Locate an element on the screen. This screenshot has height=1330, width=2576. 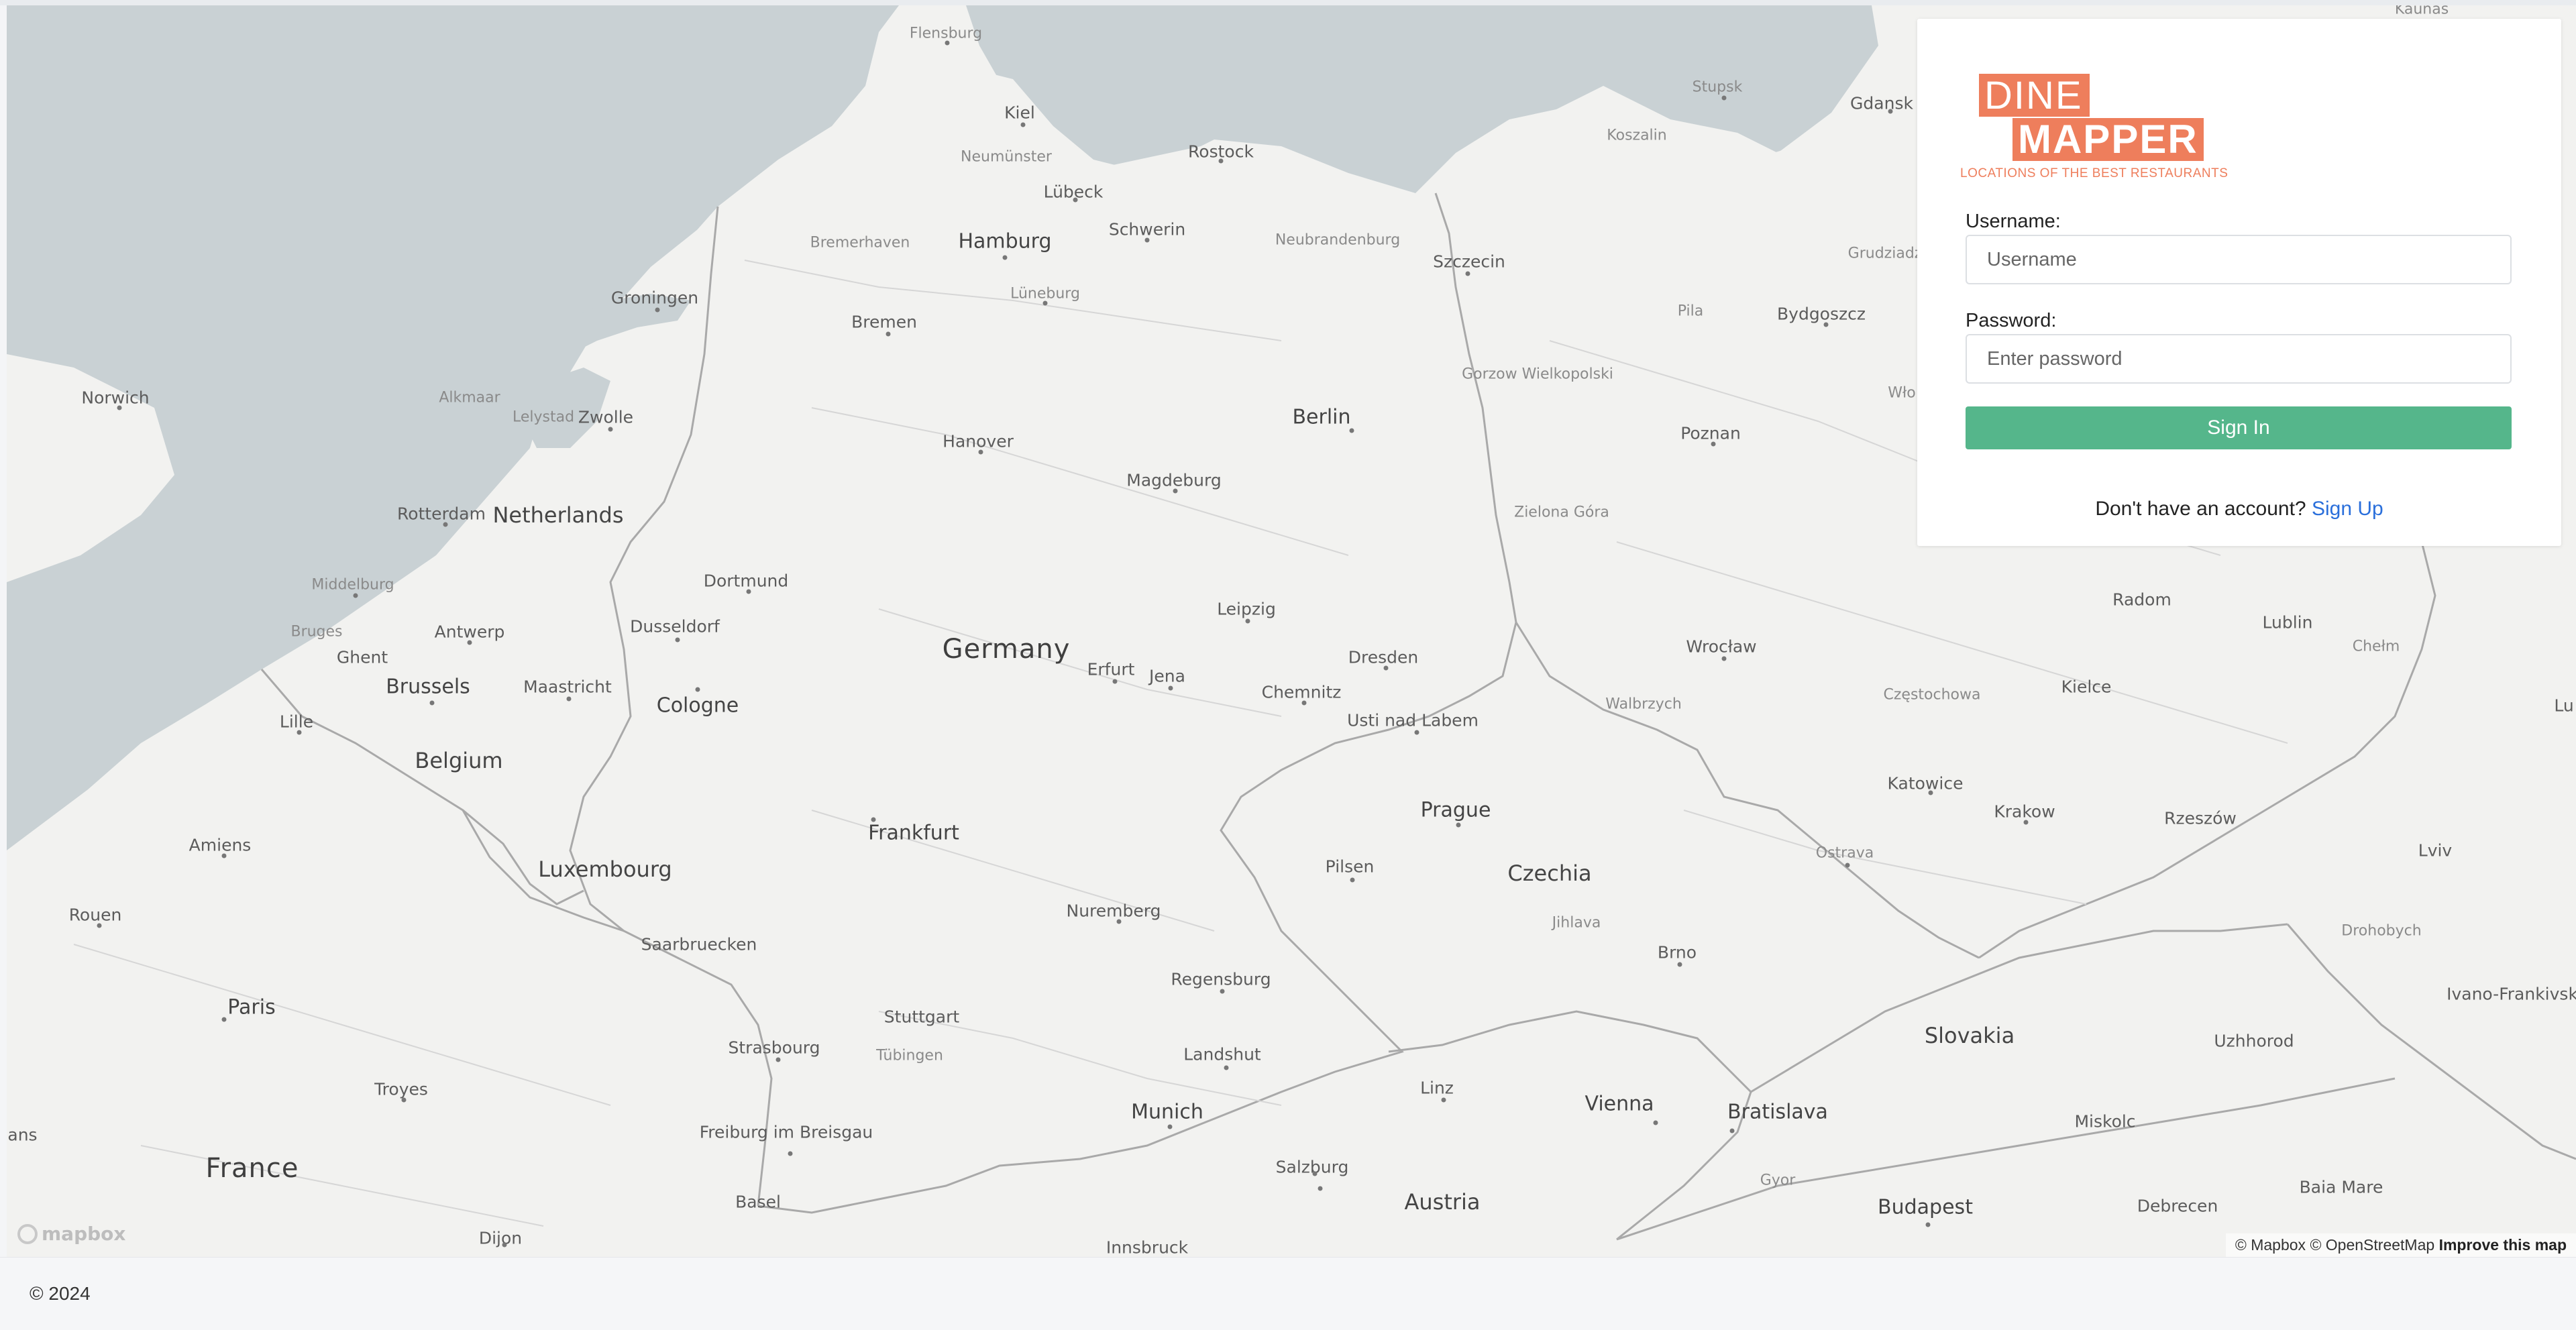
map-label-usti-nad-labem: Usti nad Labem is located at coordinates (1413, 720).